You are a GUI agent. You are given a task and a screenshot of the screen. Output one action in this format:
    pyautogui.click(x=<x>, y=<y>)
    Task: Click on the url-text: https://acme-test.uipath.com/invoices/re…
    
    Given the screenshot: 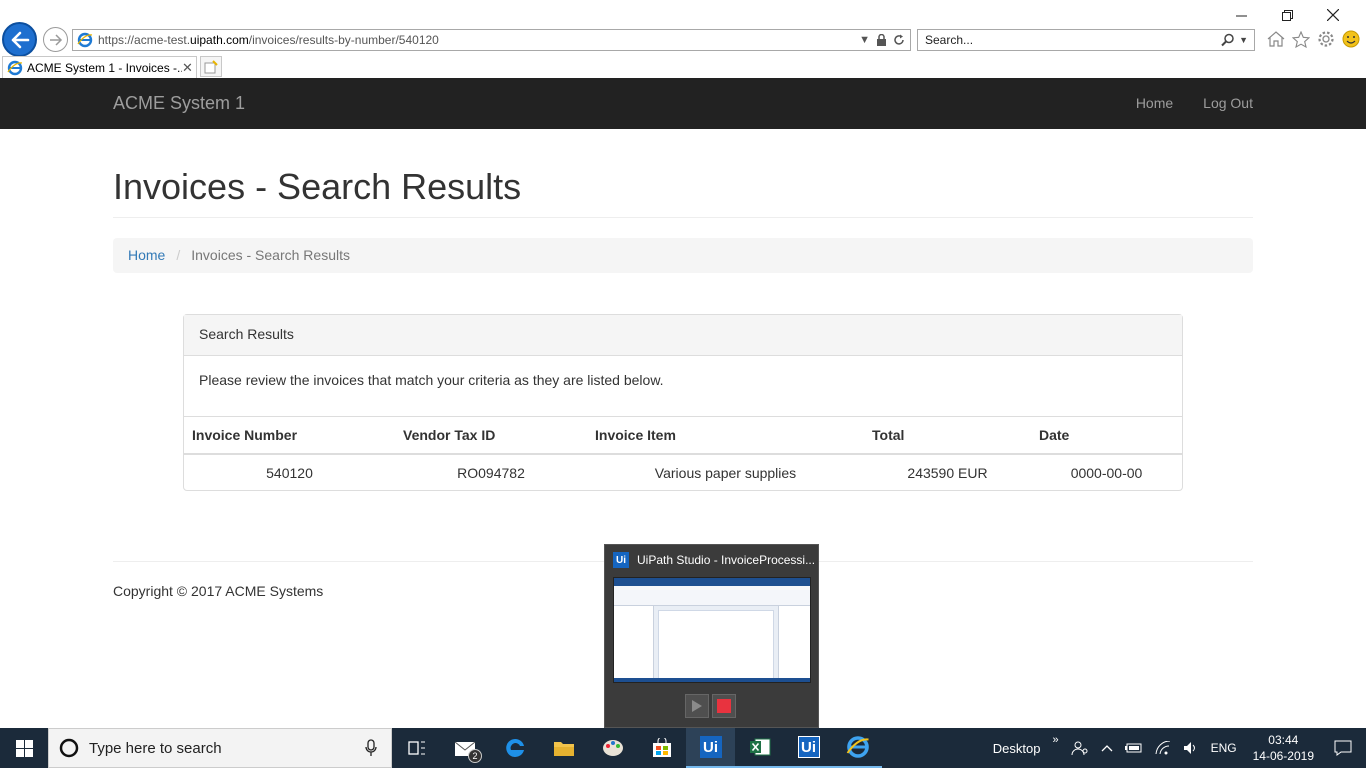 What is the action you would take?
    pyautogui.click(x=478, y=40)
    